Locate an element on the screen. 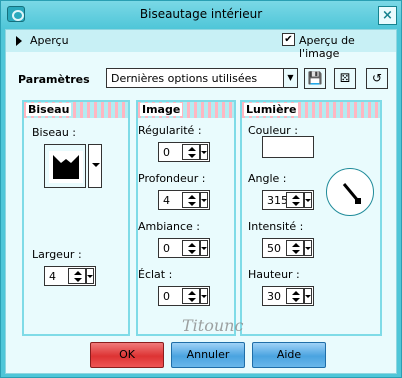  depth-spin-arrows is located at coordinates (191, 200).